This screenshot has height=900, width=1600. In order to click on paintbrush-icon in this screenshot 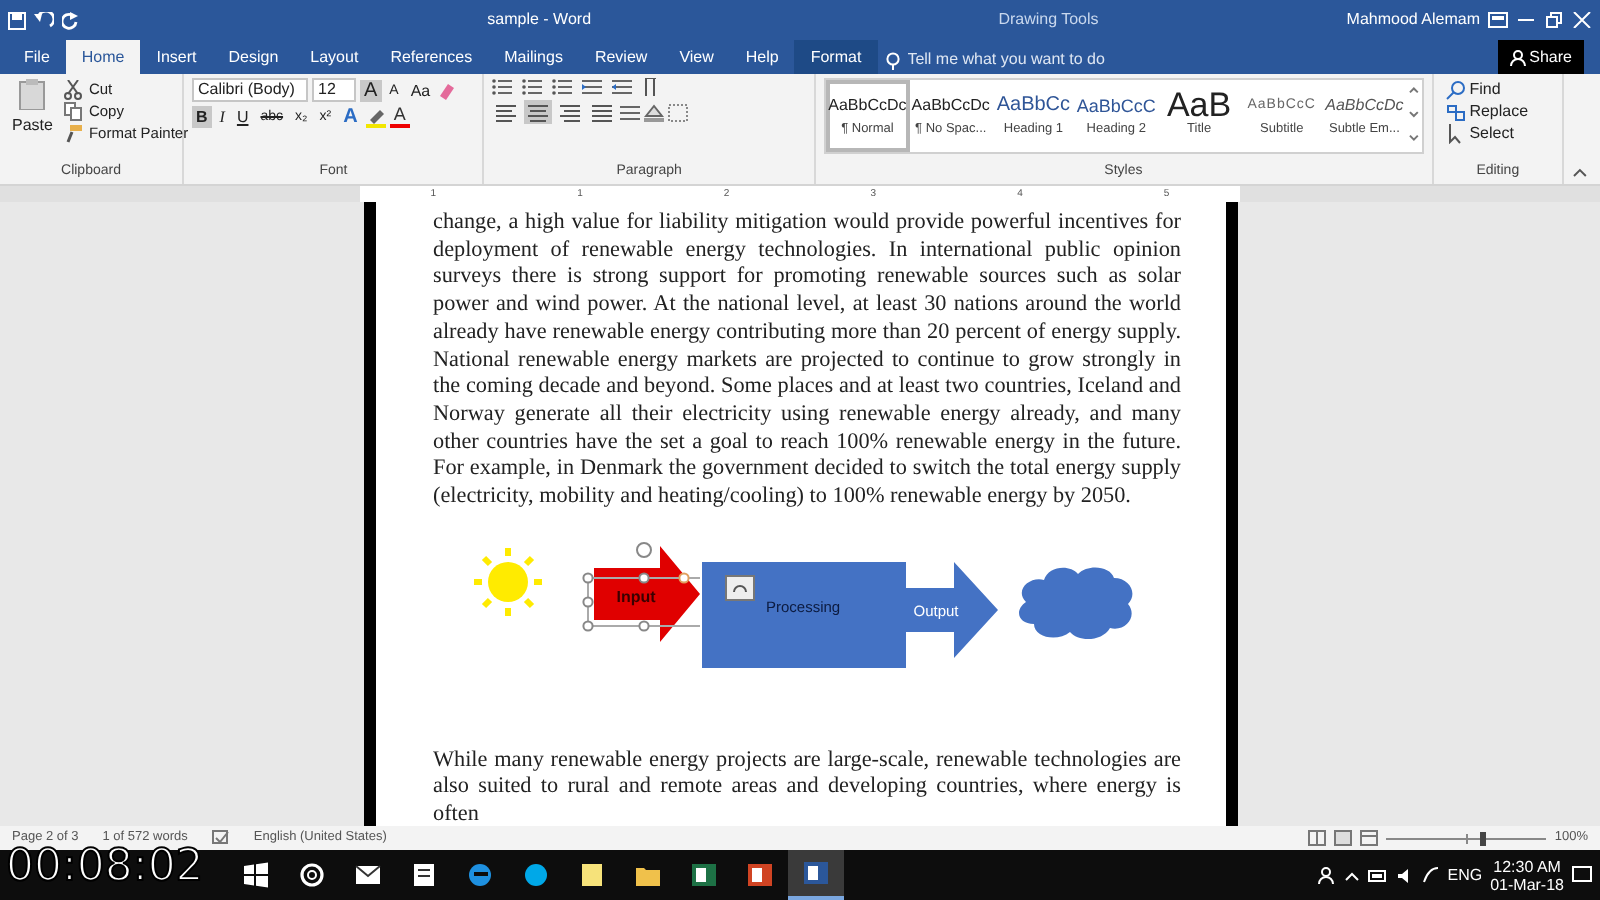, I will do `click(74, 133)`.